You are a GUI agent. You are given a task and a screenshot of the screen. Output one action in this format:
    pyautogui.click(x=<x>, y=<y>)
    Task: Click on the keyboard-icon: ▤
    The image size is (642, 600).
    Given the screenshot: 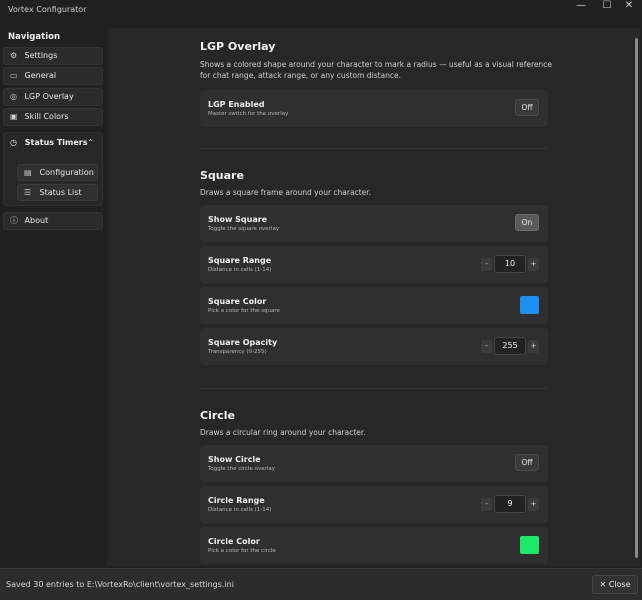 What is the action you would take?
    pyautogui.click(x=28, y=172)
    